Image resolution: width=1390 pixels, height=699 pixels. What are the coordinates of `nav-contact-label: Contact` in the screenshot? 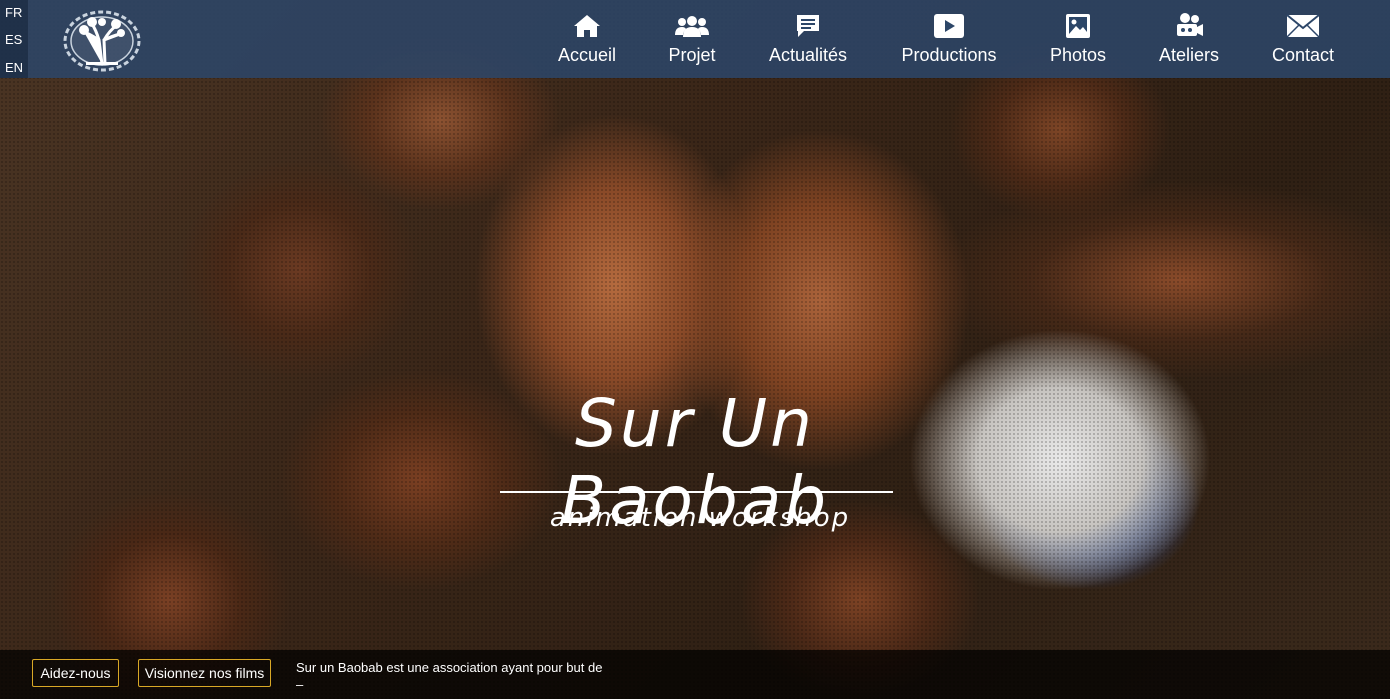 It's located at (1303, 55).